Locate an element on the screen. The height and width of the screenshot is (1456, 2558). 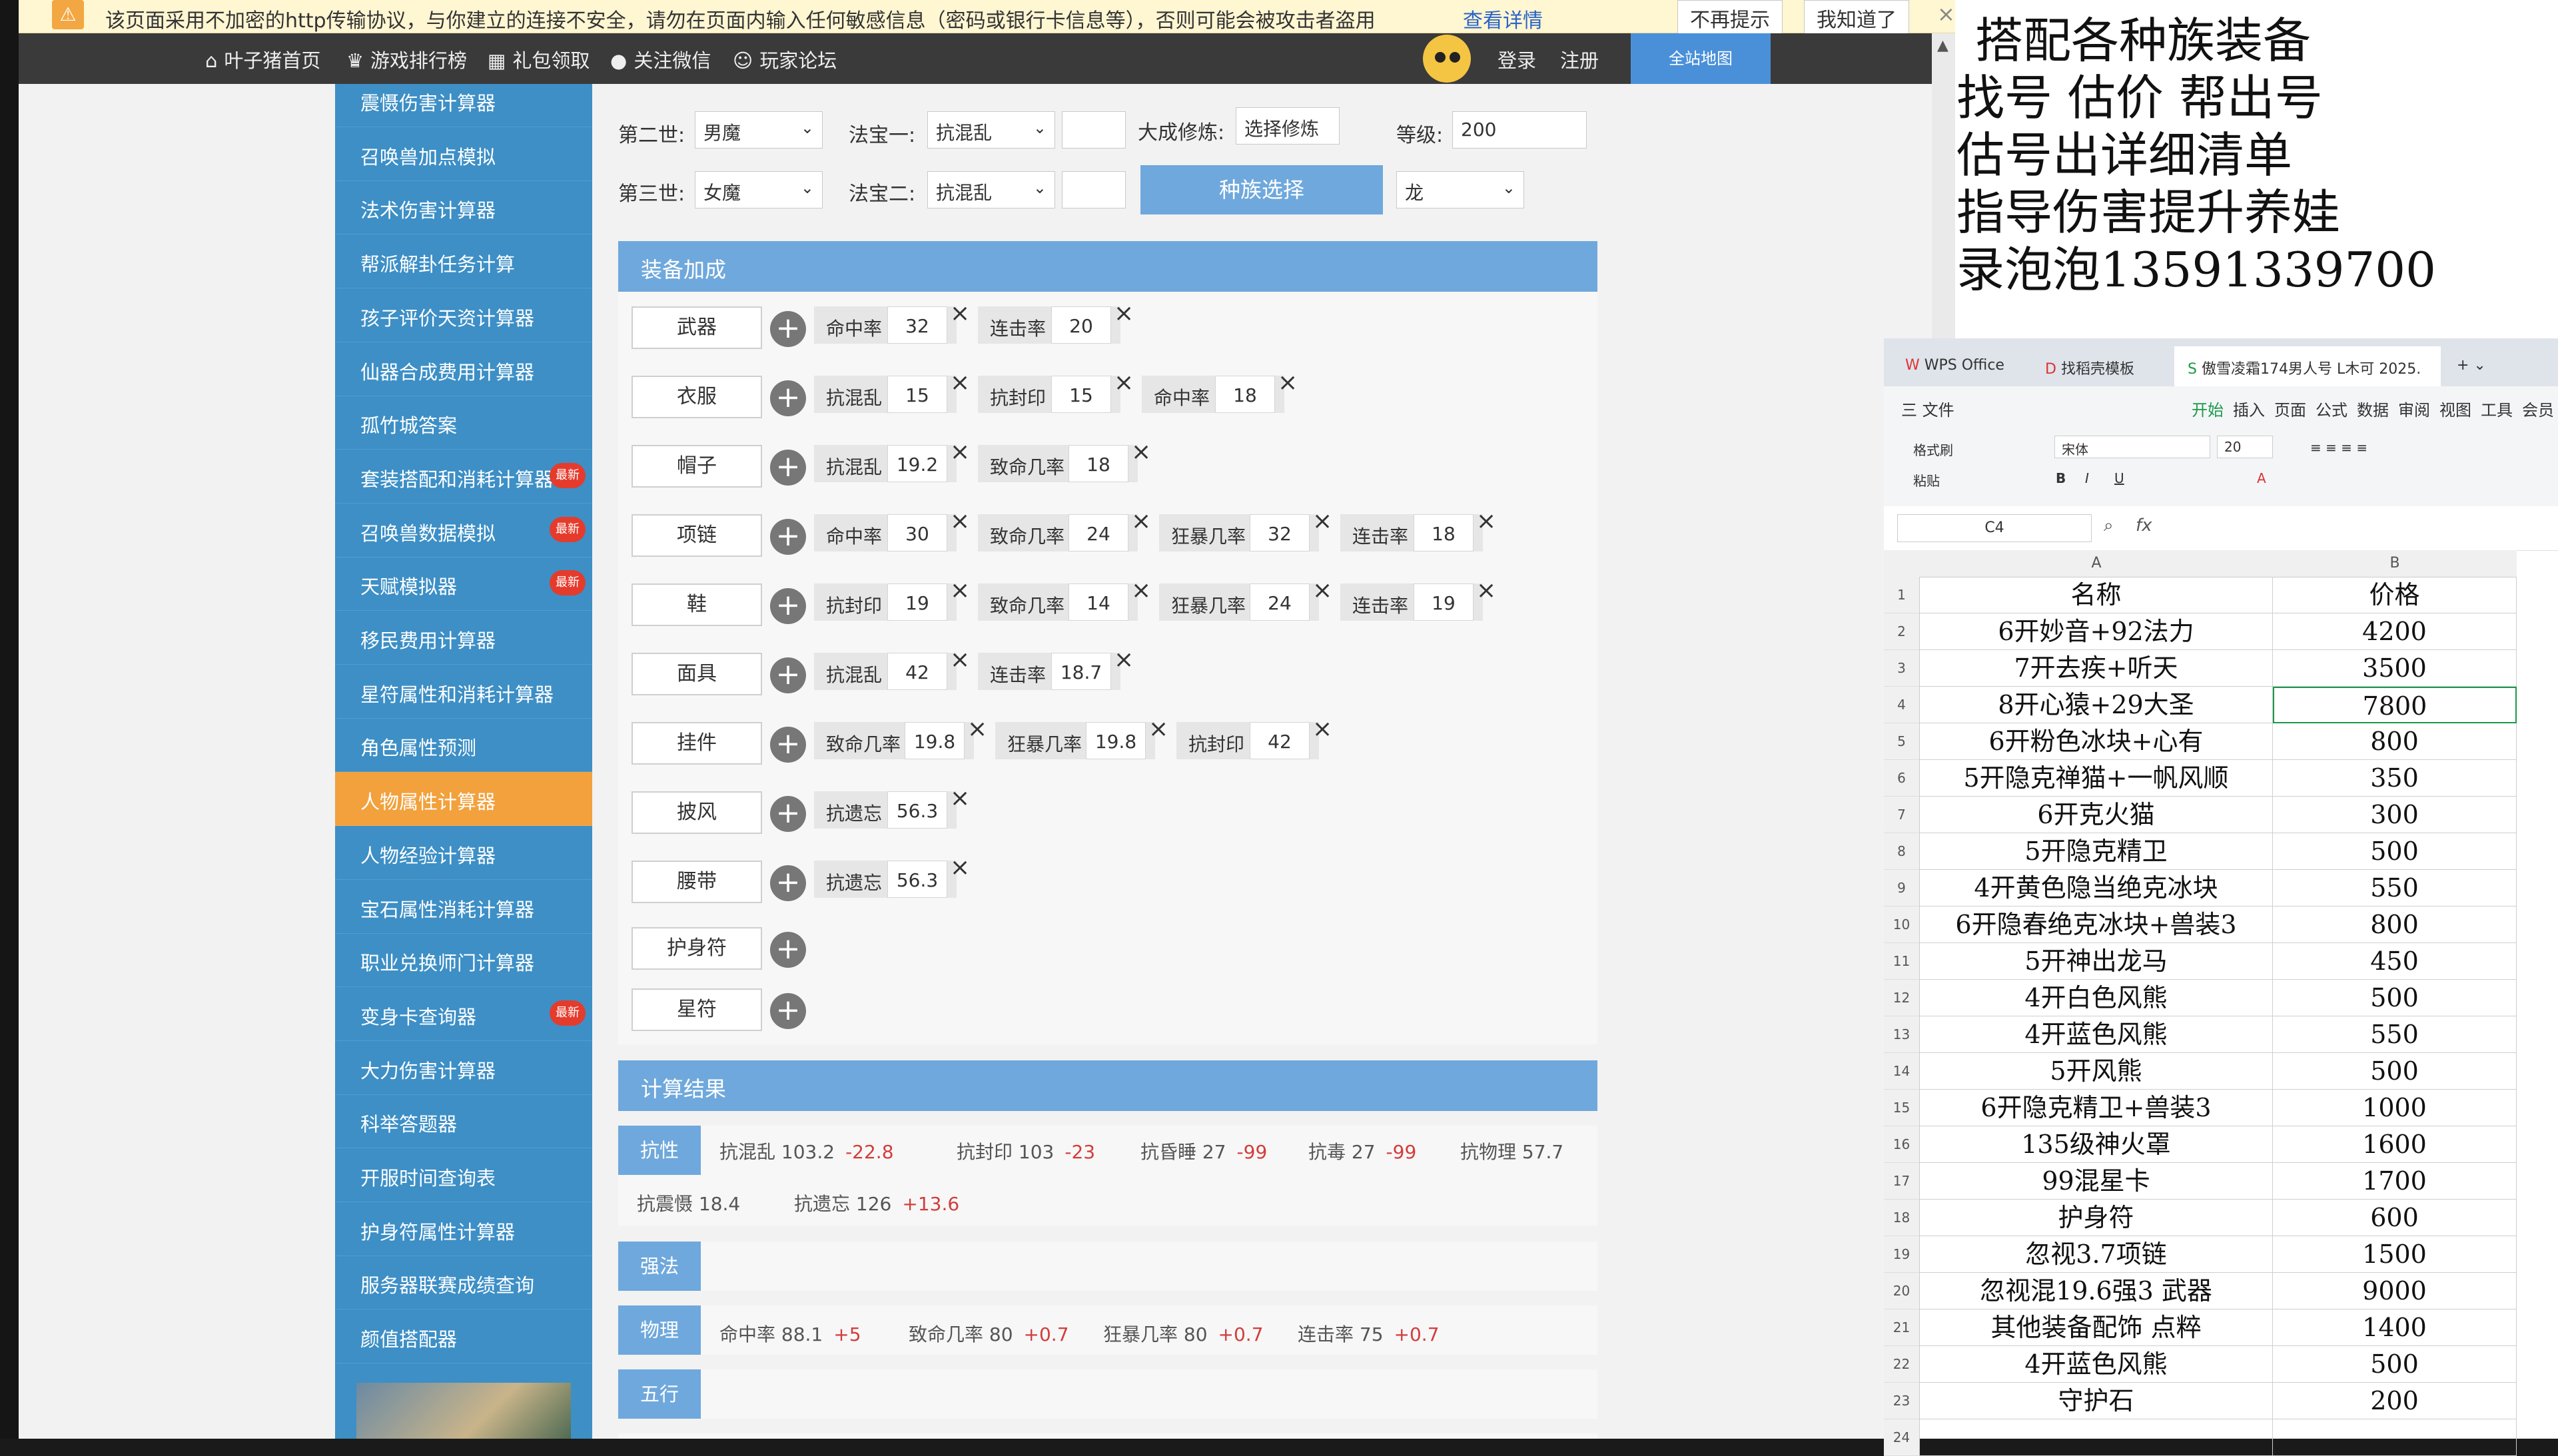
menu-formula: 公式 is located at coordinates (2331, 408).